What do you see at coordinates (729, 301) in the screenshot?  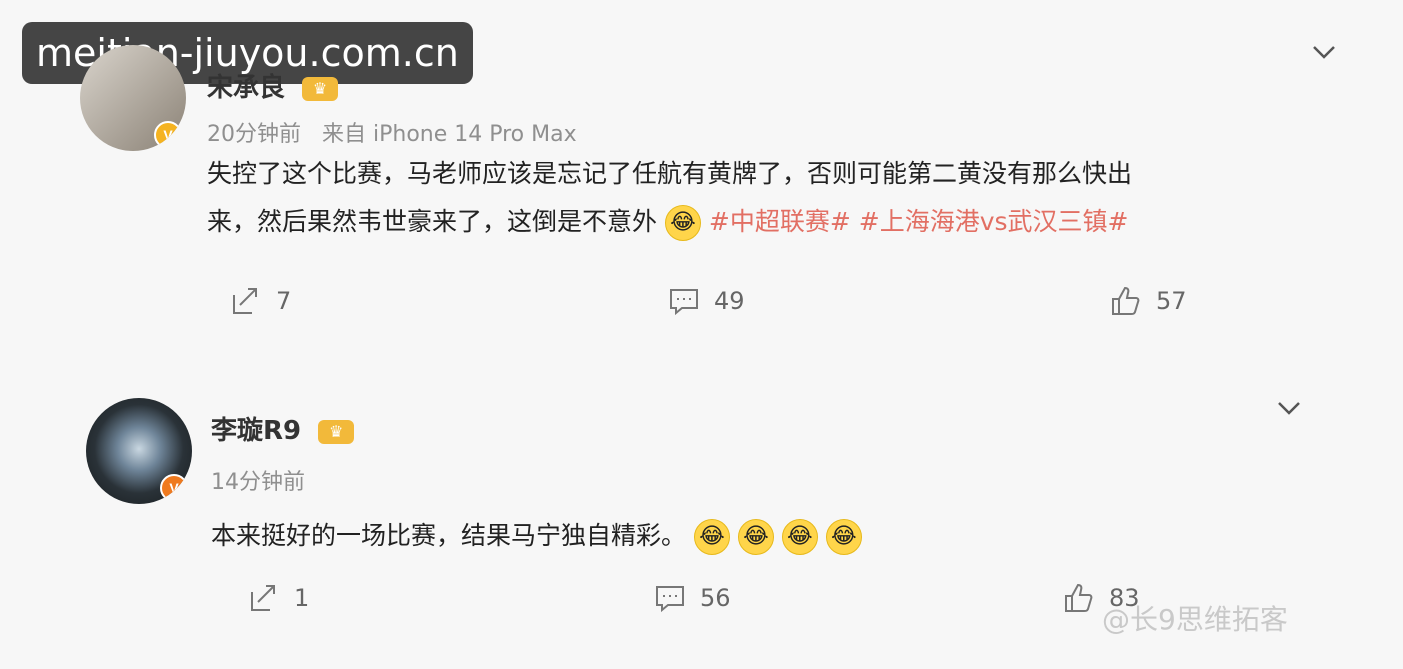 I see `comment-count: 49` at bounding box center [729, 301].